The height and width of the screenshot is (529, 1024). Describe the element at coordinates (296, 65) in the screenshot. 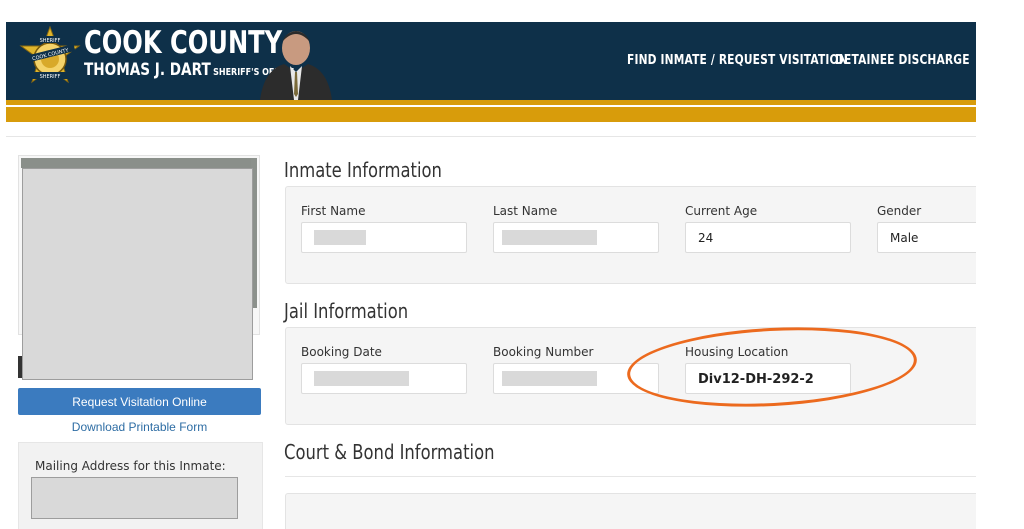

I see `sheriff-portrait-image` at that location.